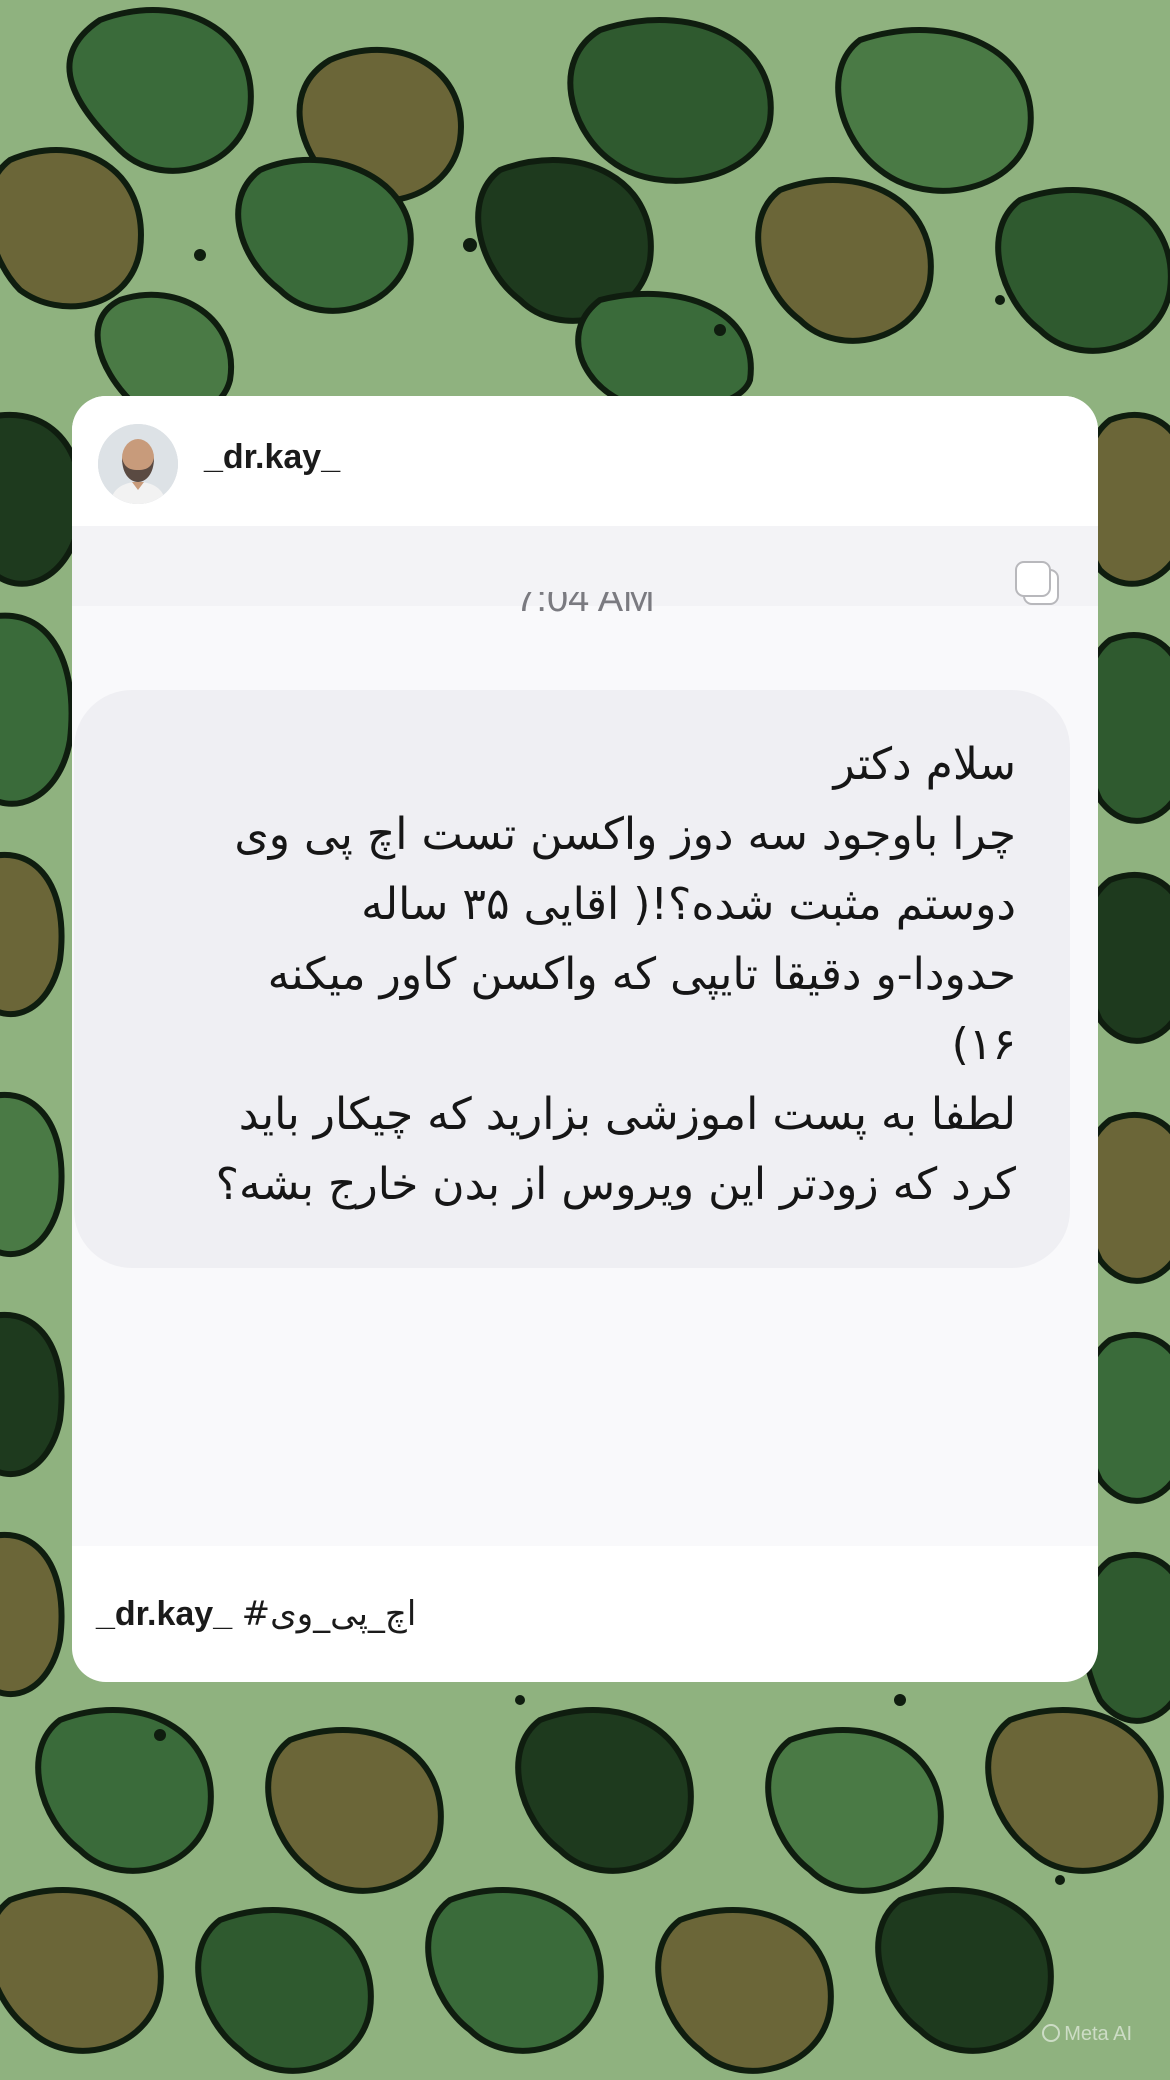 This screenshot has width=1170, height=2080. What do you see at coordinates (1051, 2033) in the screenshot?
I see `meta-ai-ring-icon` at bounding box center [1051, 2033].